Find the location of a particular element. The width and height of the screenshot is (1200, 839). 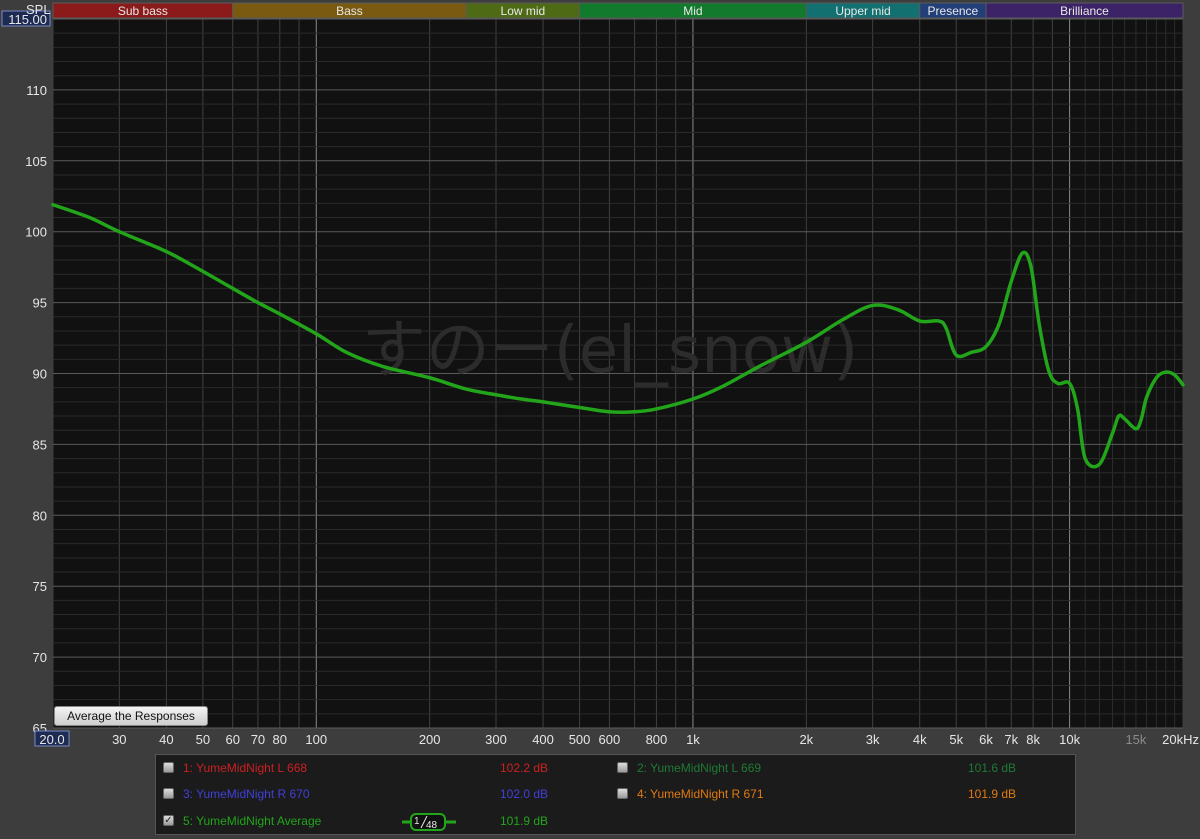

legend-label-4: 4: YumeMidNight R 671 is located at coordinates (700, 794).